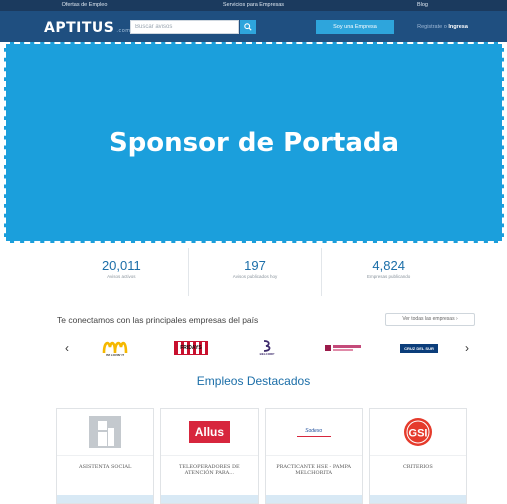 This screenshot has height=504, width=507. I want to click on stat-label: Avisos publicados hoy, so click(255, 276).